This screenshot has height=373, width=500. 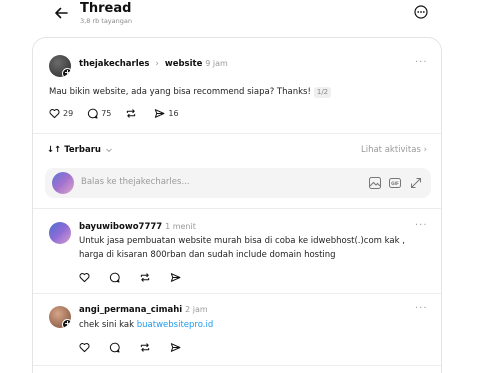 I want to click on reply-header: angi_permana_cimahi 2 jam, so click(x=143, y=310).